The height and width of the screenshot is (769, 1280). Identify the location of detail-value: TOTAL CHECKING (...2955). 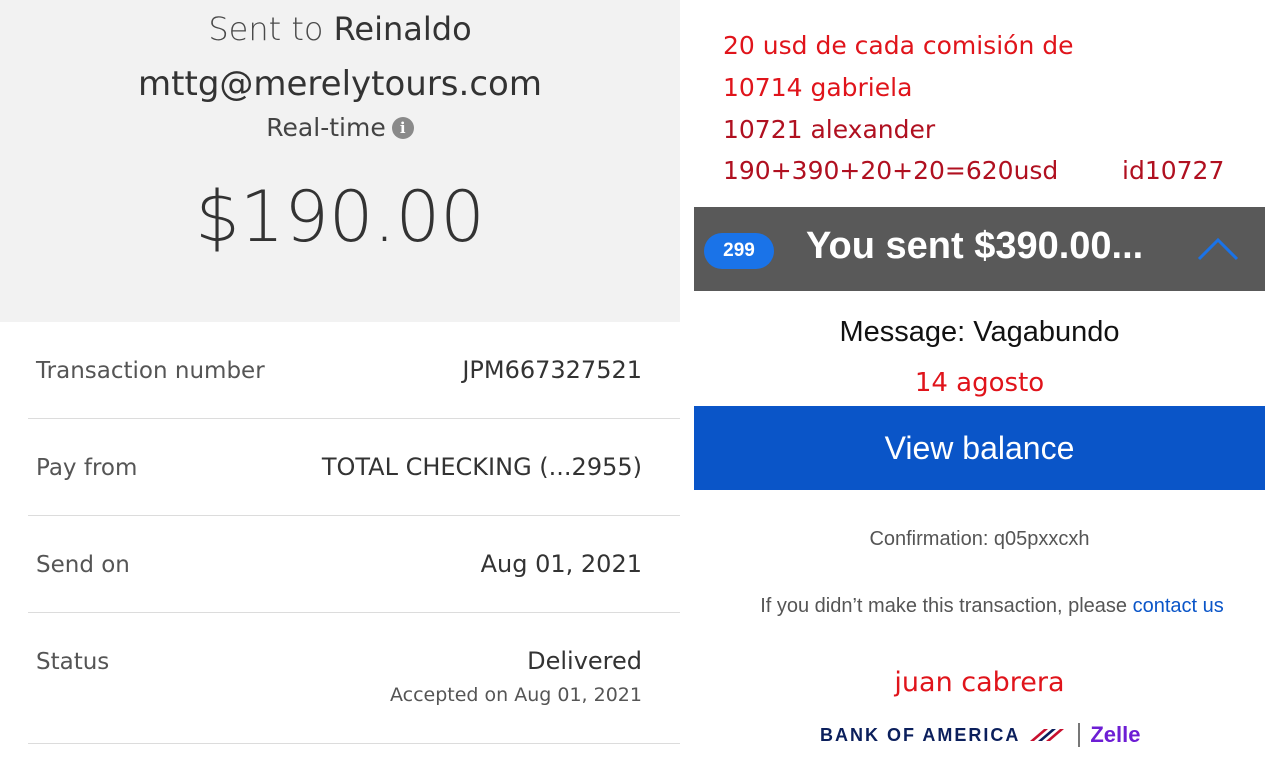
(481, 467).